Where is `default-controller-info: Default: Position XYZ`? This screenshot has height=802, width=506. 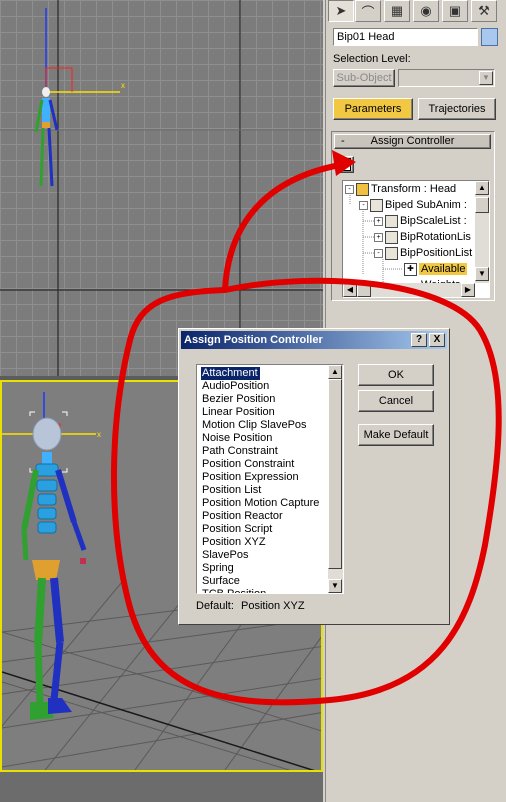
default-controller-info: Default: Position XYZ is located at coordinates (250, 606).